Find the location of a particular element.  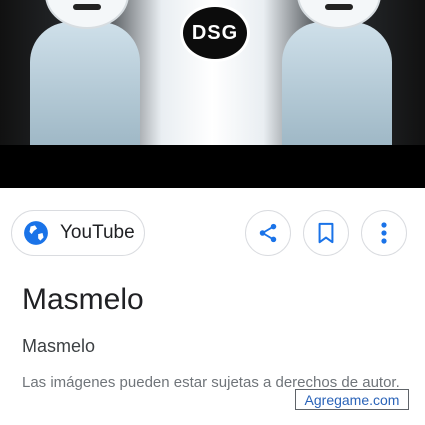

more-options-button is located at coordinates (384, 233).